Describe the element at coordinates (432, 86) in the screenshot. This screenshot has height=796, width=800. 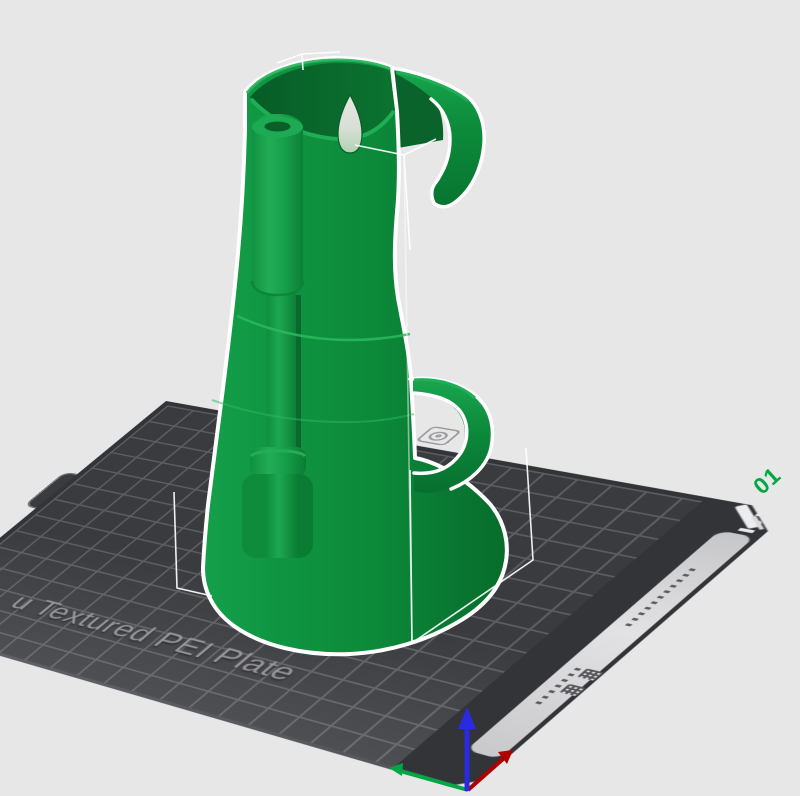
I see `model-upper-clip-rim` at that location.